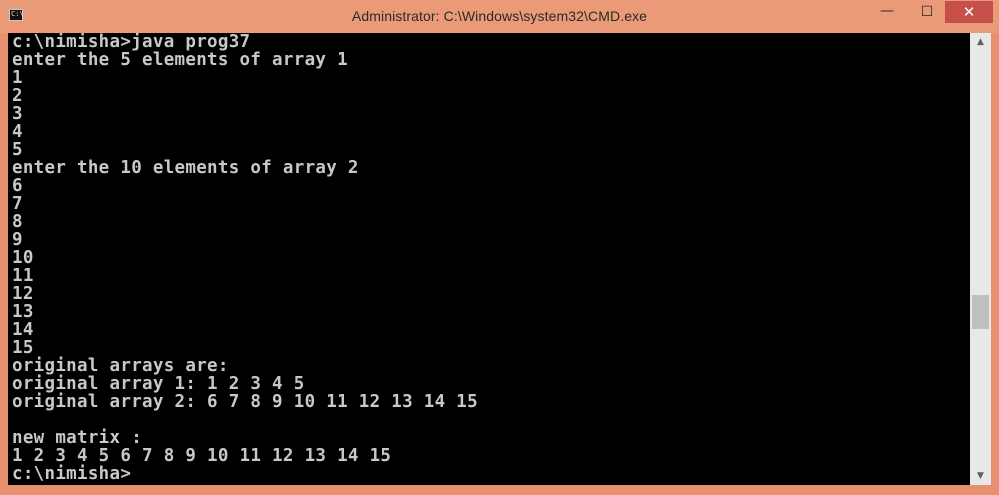  What do you see at coordinates (23, 294) in the screenshot?
I see `console-line: 12` at bounding box center [23, 294].